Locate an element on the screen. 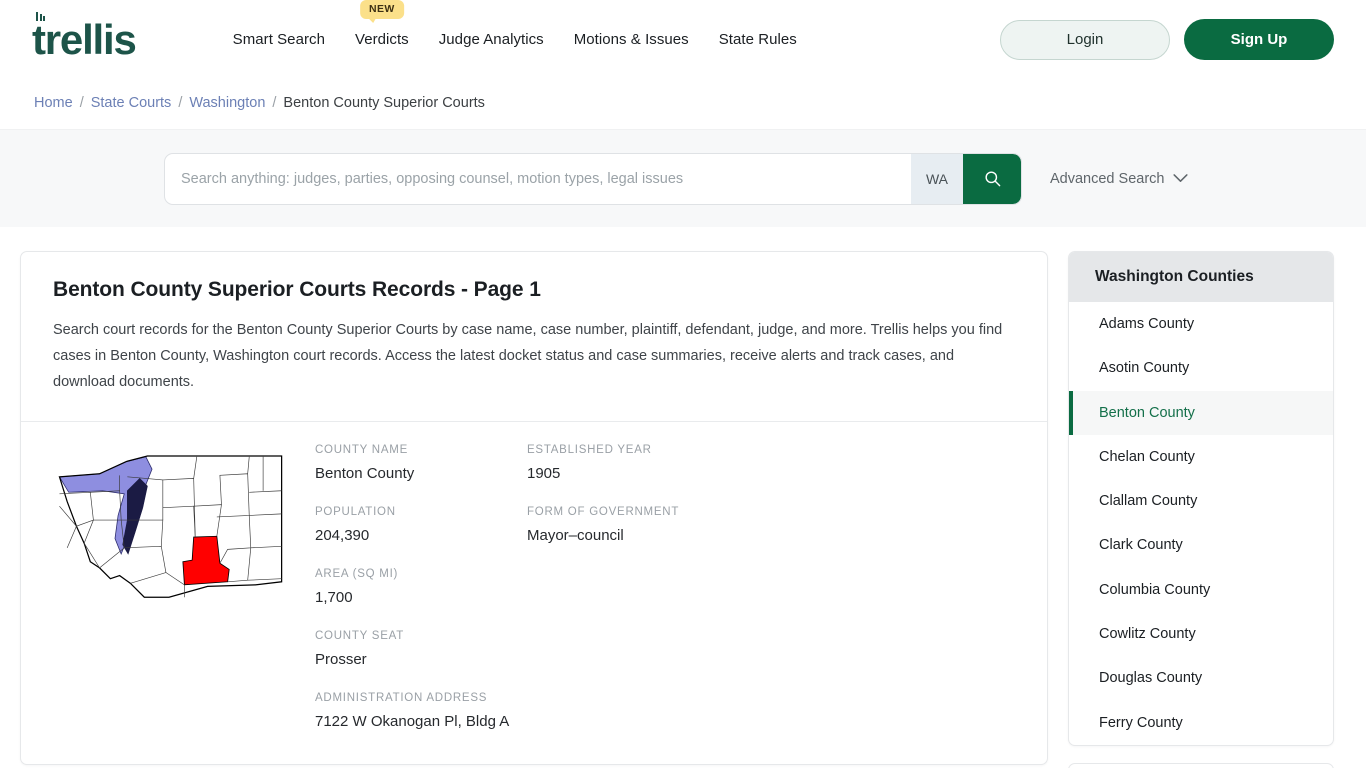 The image size is (1366, 768). field-value: 7122 W Okanogan Pl, Bldg A is located at coordinates (412, 722).